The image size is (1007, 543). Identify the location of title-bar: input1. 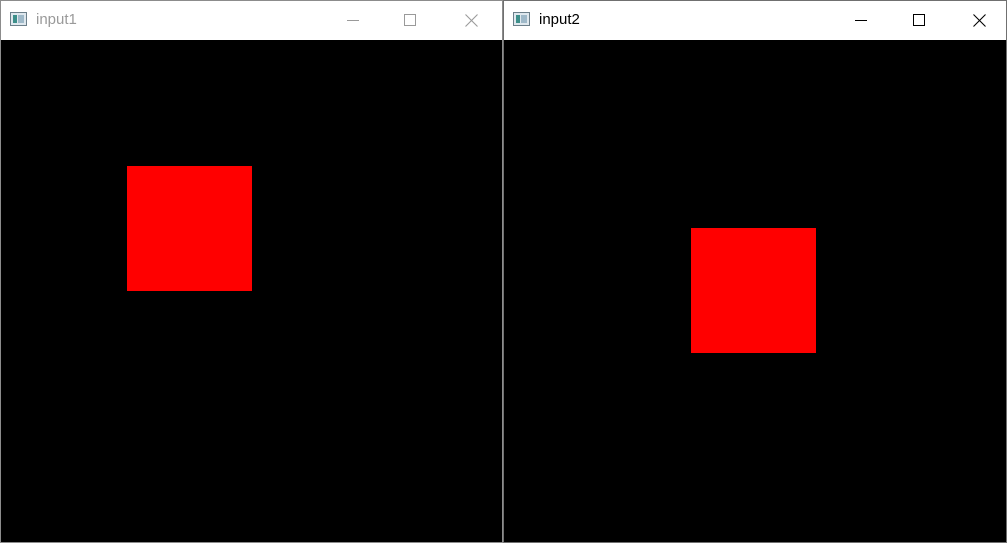
(251, 20).